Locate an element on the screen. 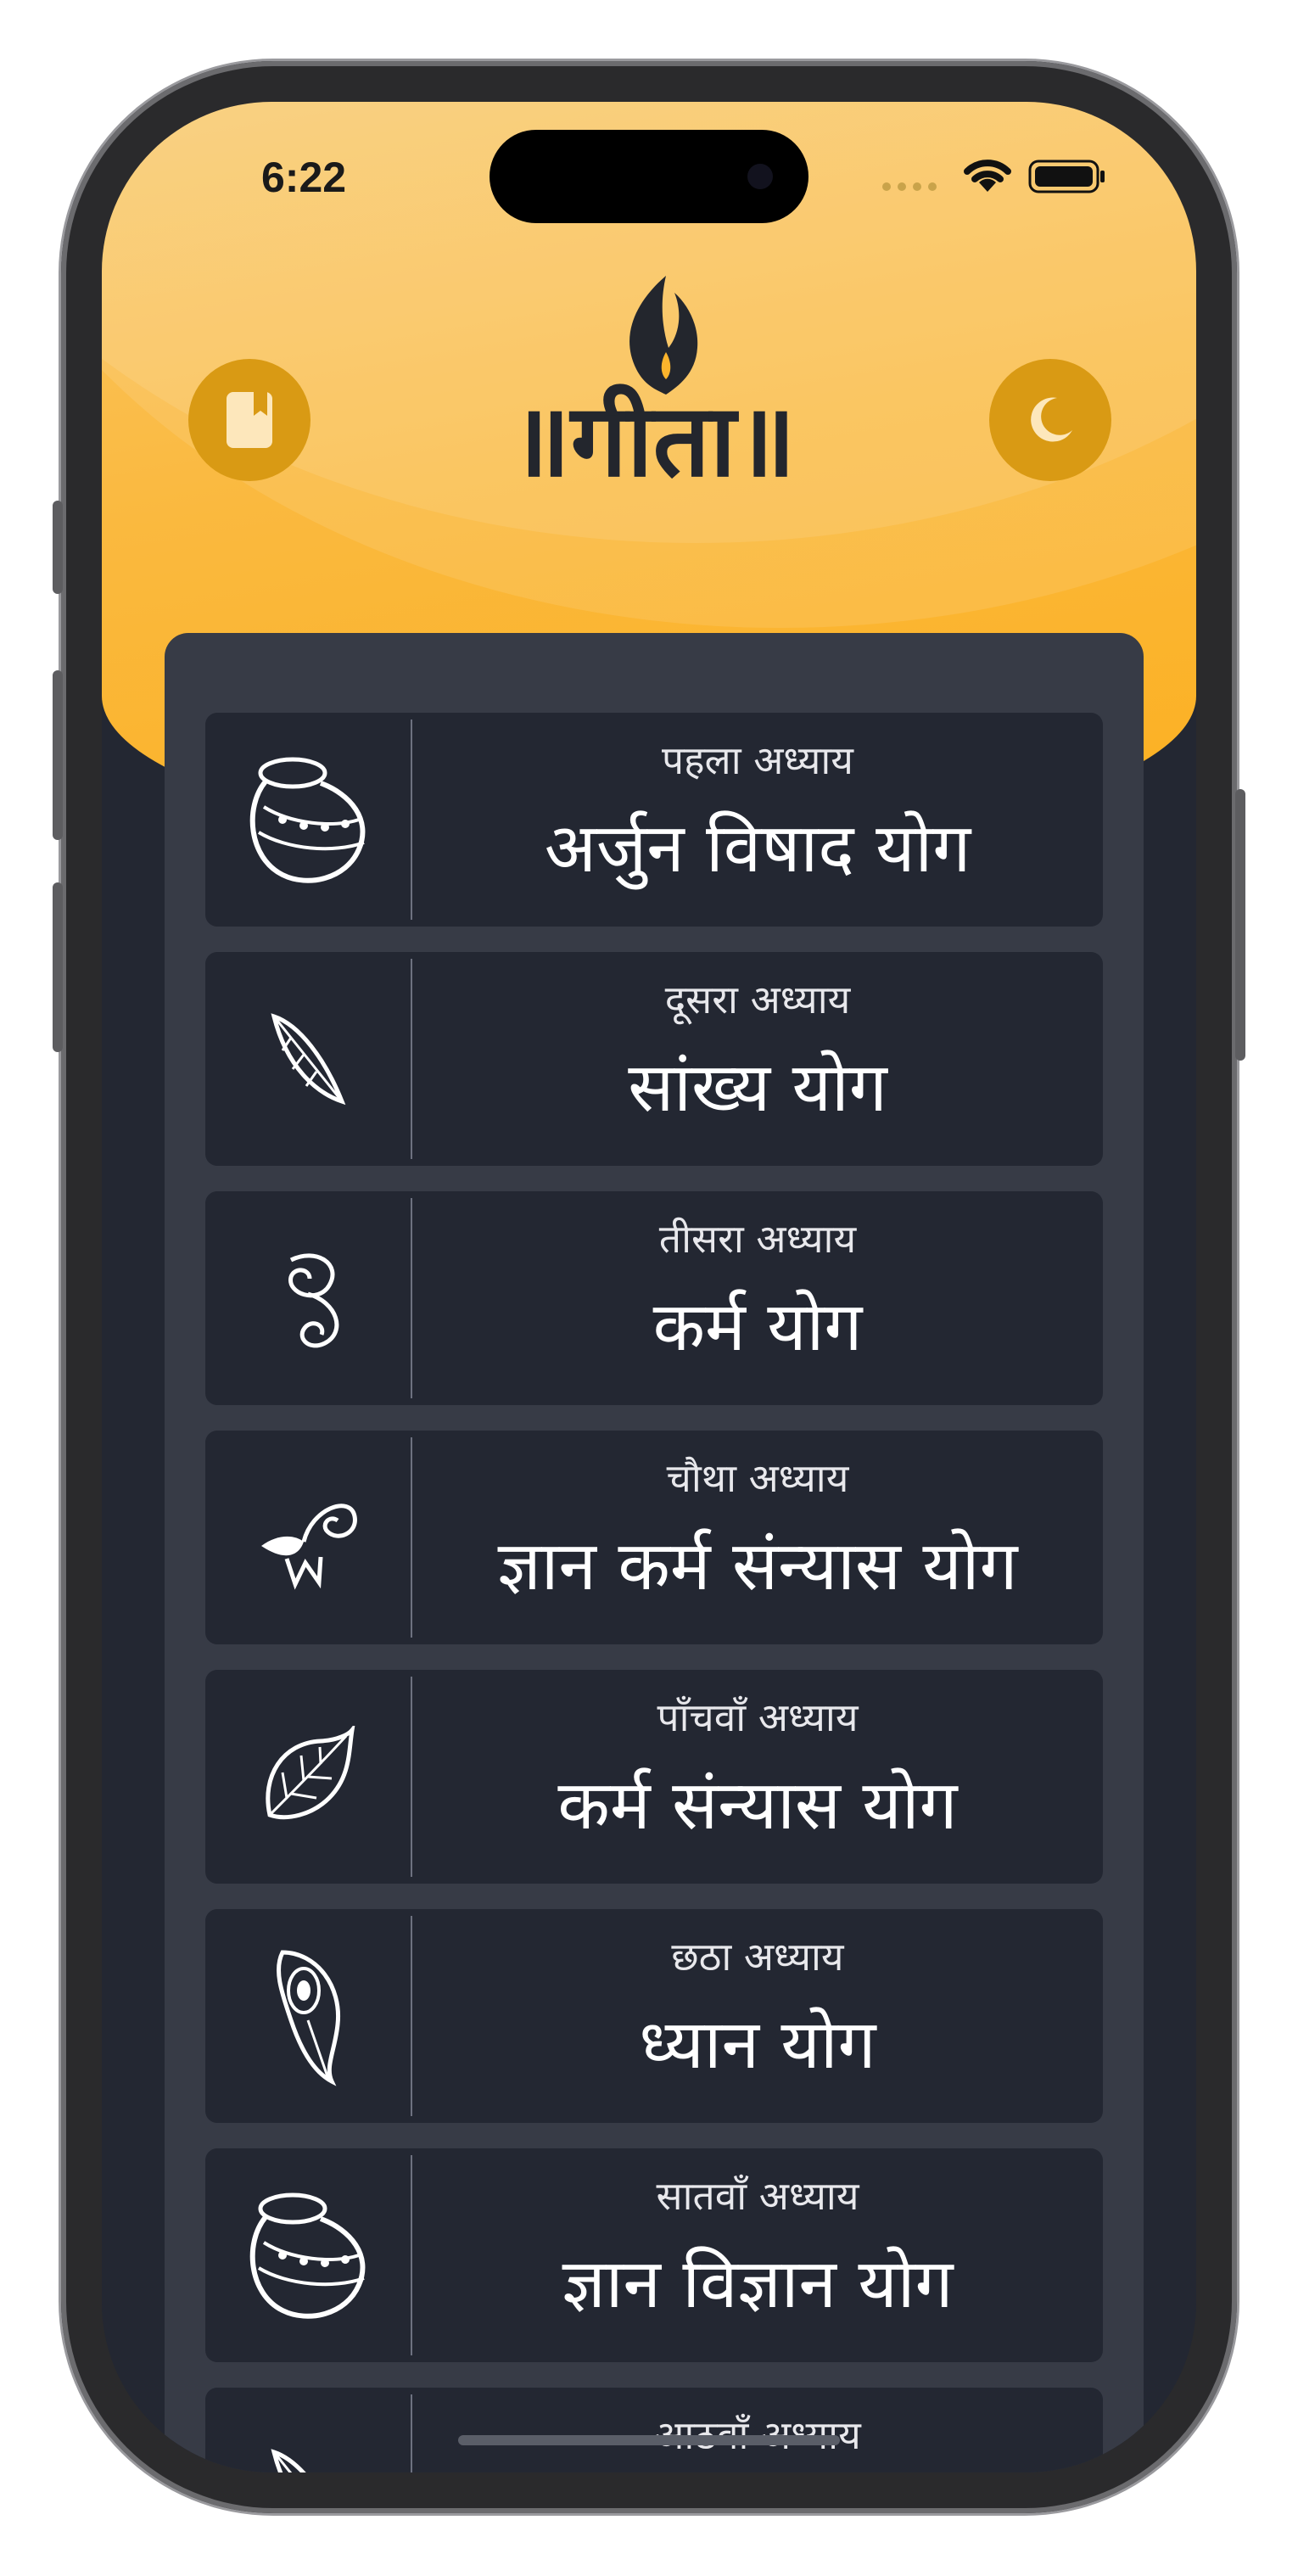 This screenshot has height=2576, width=1298. leaf-icon is located at coordinates (308, 1777).